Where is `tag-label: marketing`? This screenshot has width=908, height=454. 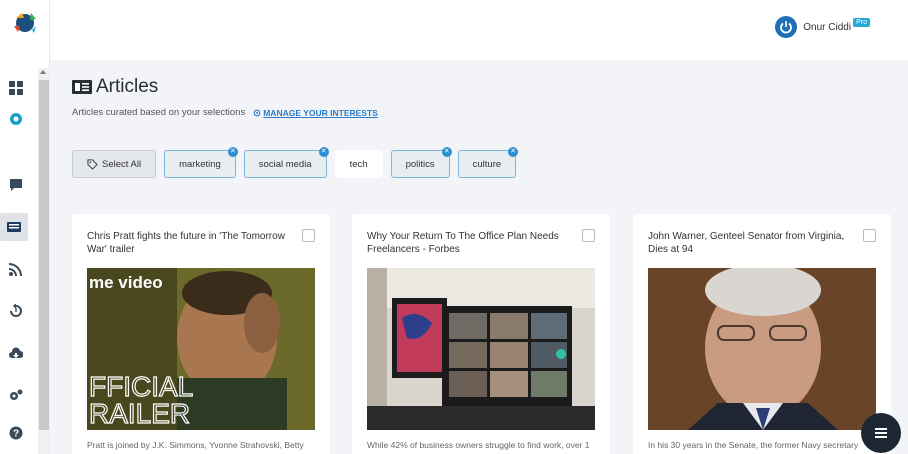 tag-label: marketing is located at coordinates (200, 164).